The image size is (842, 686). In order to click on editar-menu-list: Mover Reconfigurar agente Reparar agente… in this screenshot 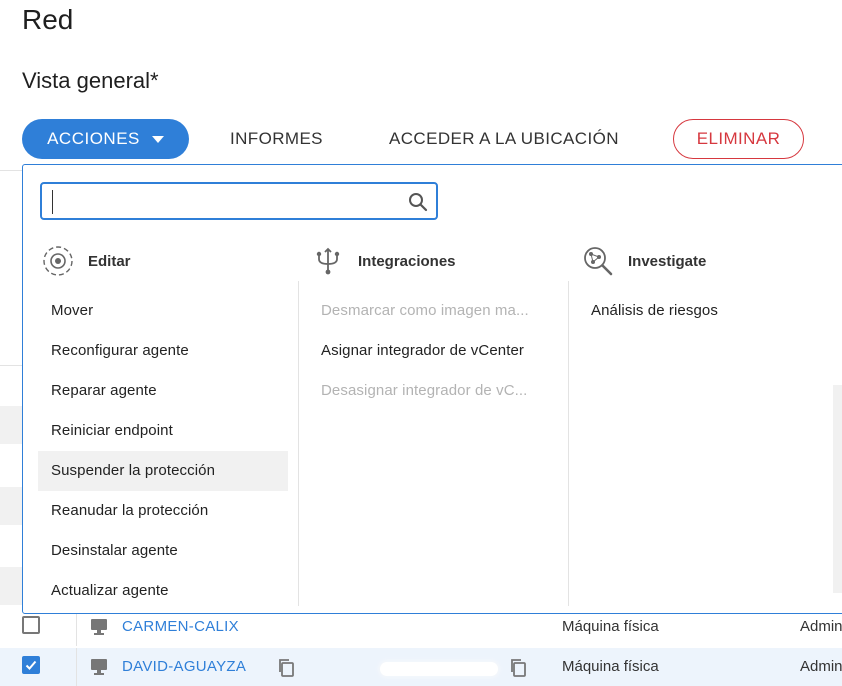, I will do `click(163, 451)`.